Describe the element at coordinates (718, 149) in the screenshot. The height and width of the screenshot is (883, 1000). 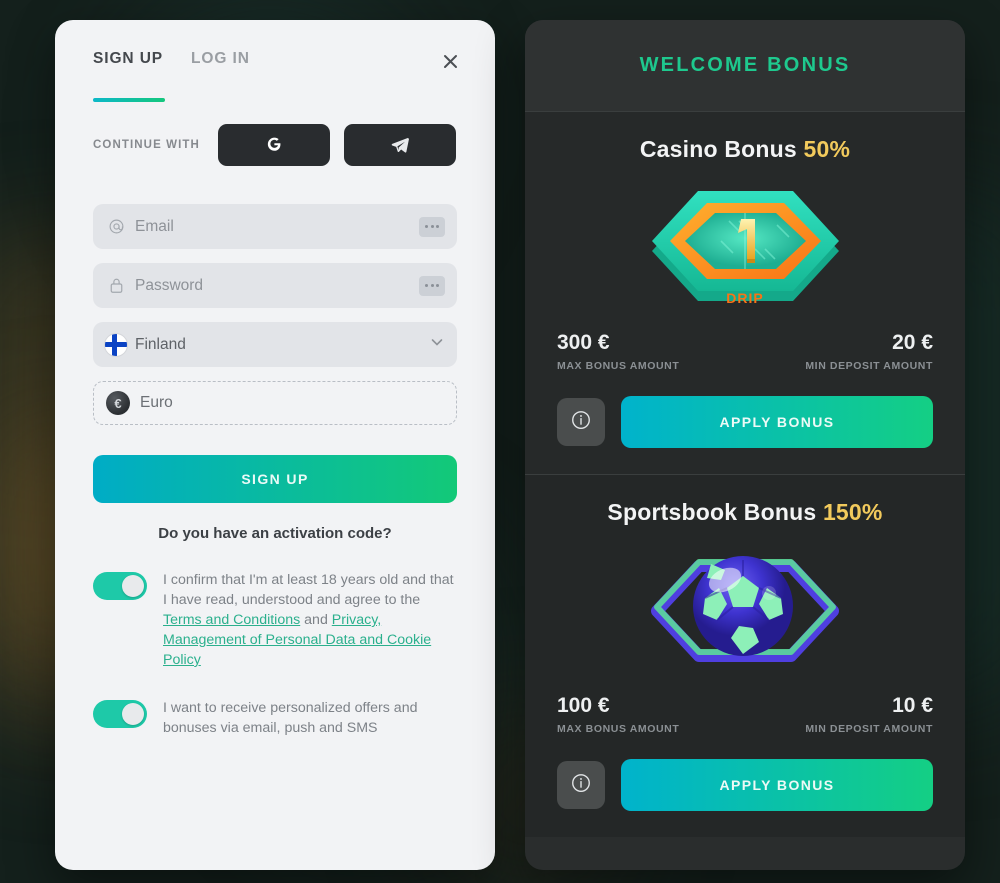
I see `casino-bonus-name: Casino Bonus` at that location.